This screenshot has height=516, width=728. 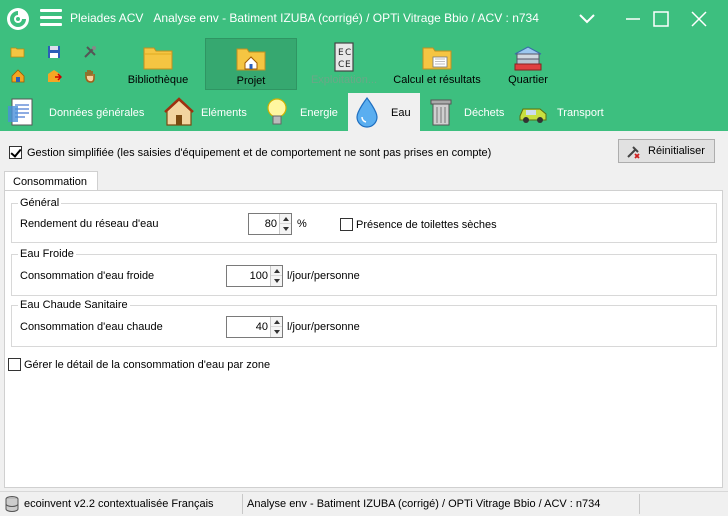 I want to click on trash-bin-icon, so click(x=441, y=112).